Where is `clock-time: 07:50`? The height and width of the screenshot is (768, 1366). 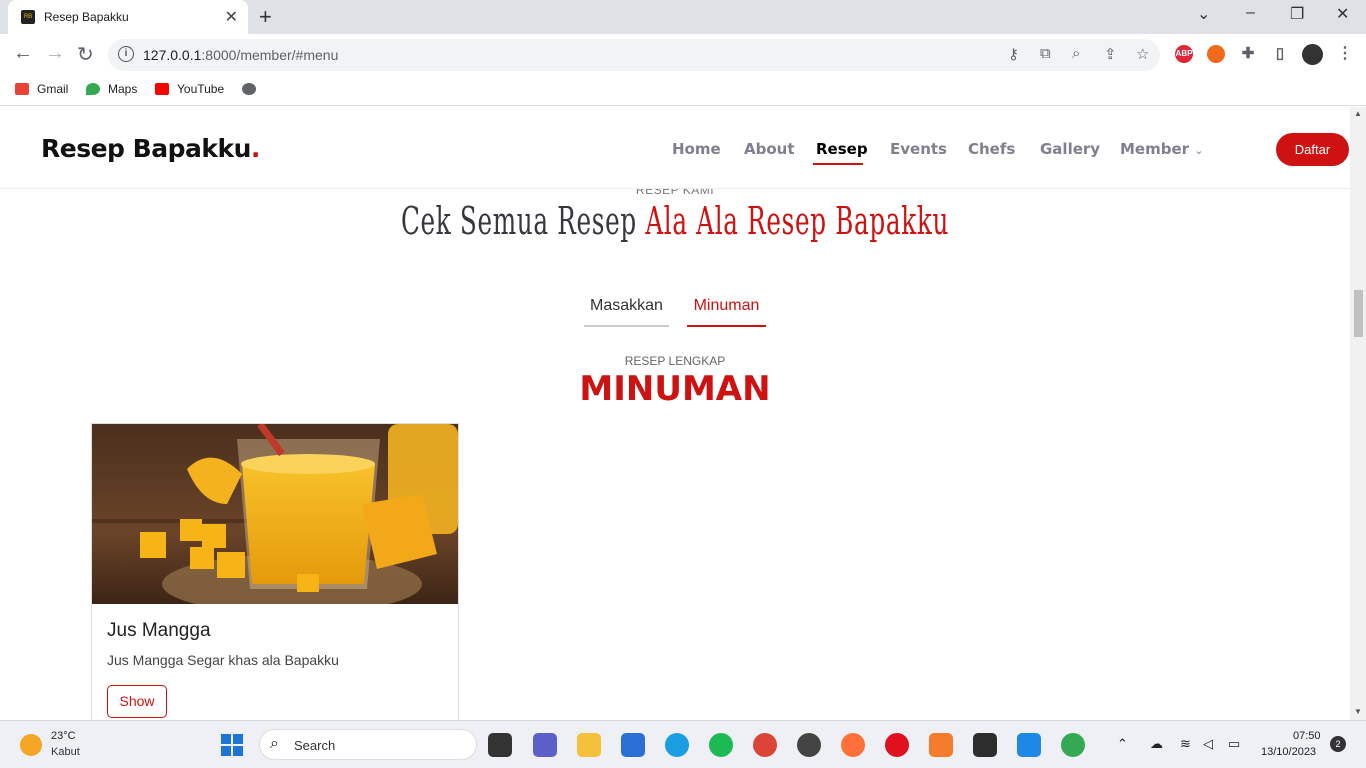
clock-time: 07:50 is located at coordinates (1307, 736).